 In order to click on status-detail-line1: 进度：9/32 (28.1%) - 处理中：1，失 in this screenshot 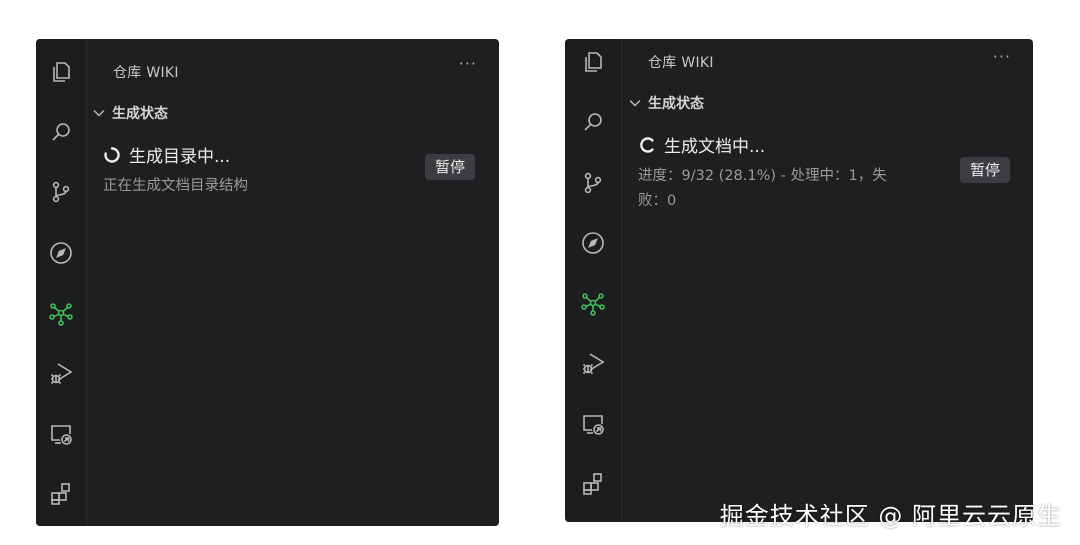, I will do `click(762, 176)`.